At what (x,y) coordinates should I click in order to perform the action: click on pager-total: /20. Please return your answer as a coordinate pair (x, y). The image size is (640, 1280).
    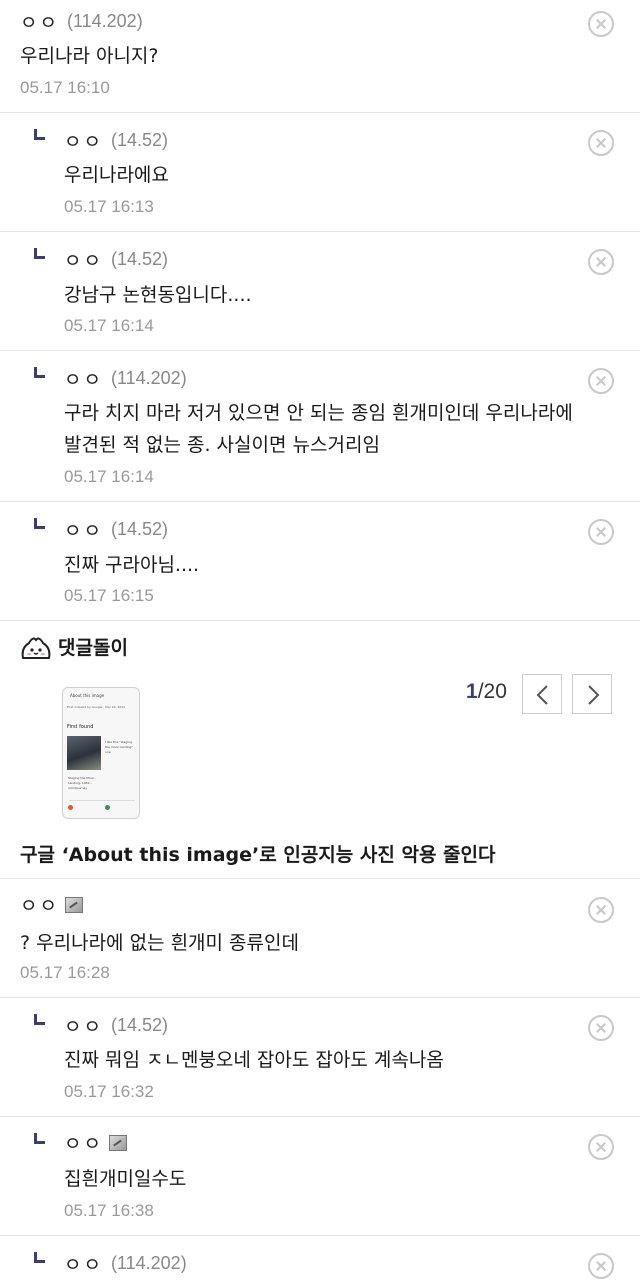
    Looking at the image, I should click on (492, 691).